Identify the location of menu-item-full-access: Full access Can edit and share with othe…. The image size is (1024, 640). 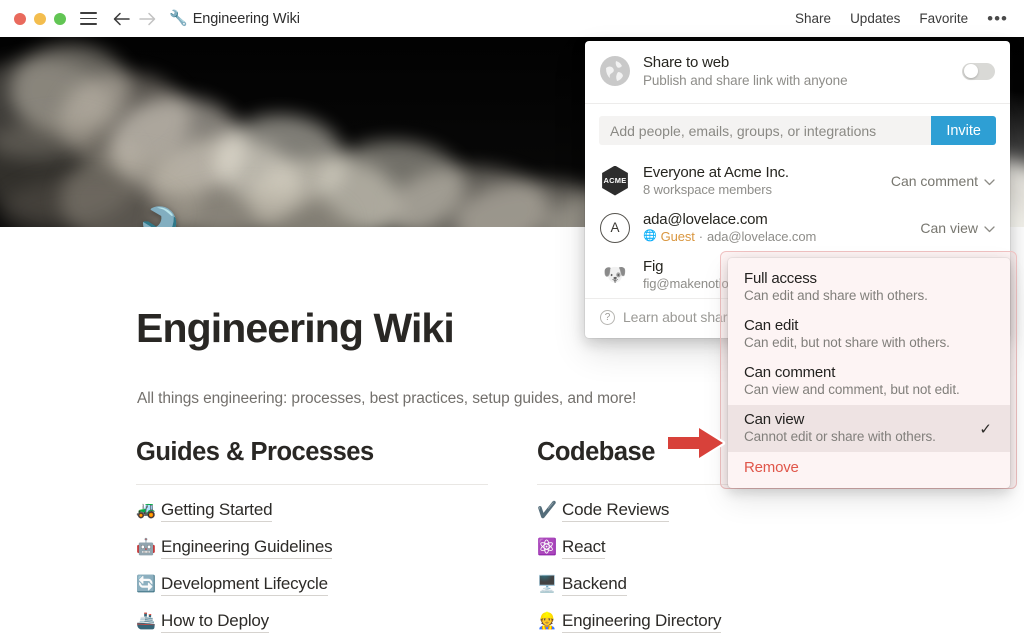
(869, 287).